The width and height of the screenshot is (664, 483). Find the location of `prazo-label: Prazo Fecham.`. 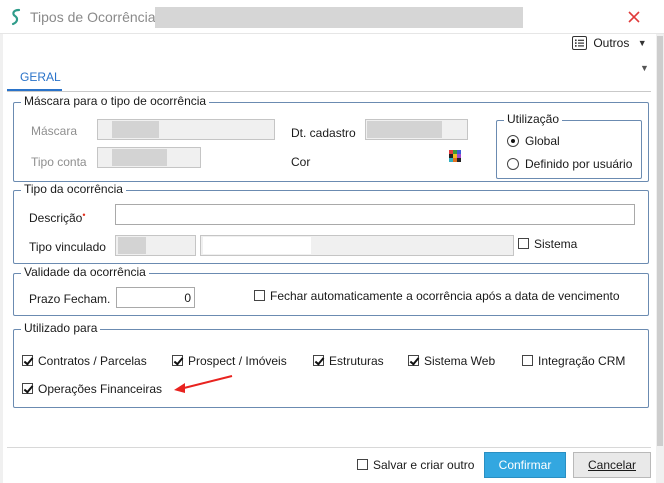

prazo-label: Prazo Fecham. is located at coordinates (70, 299).